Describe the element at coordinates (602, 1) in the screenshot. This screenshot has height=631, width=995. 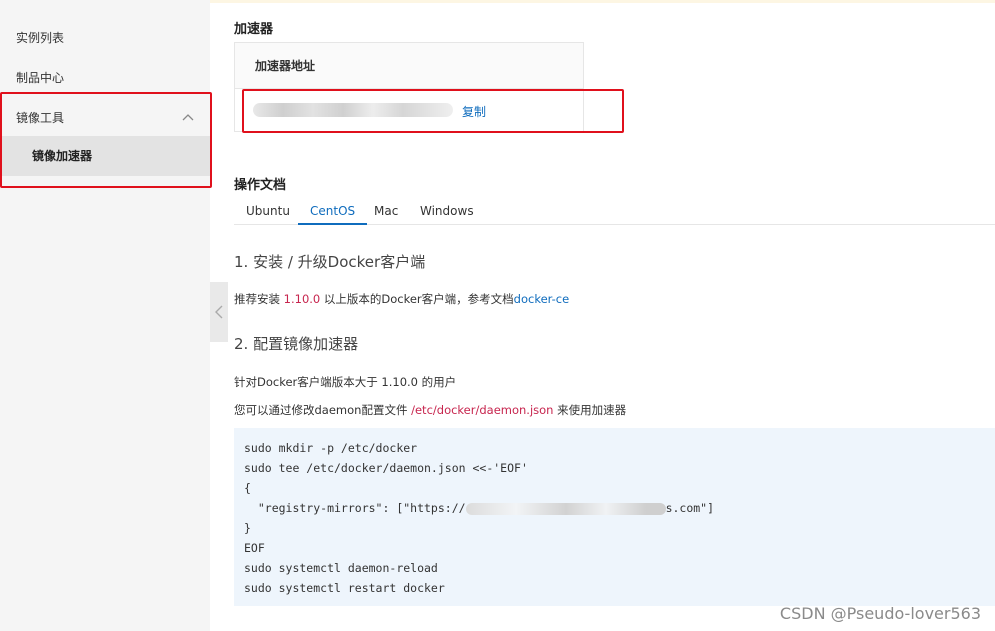
I see `top-notice-strip` at that location.